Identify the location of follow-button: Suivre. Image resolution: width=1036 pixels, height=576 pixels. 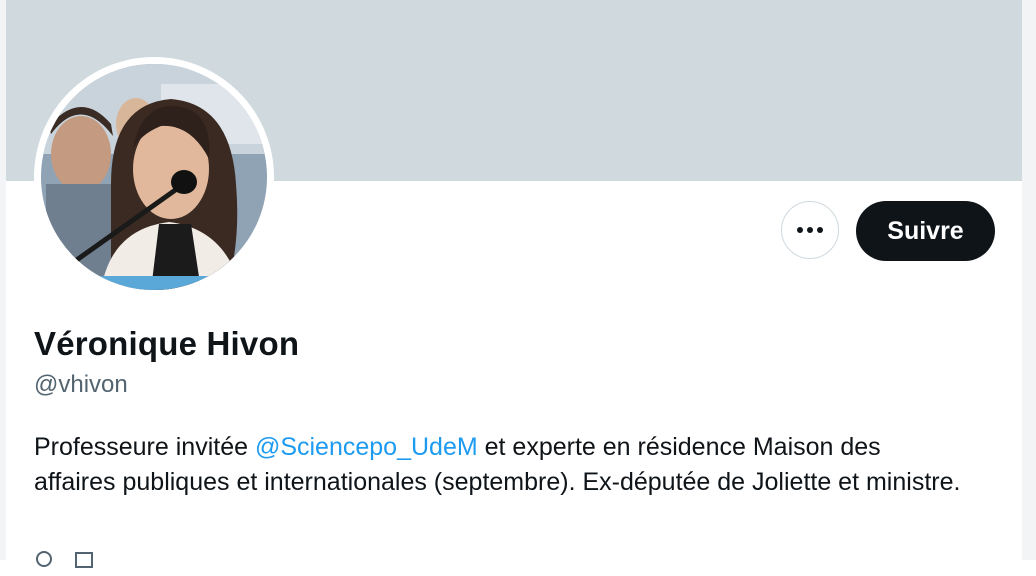
(925, 231).